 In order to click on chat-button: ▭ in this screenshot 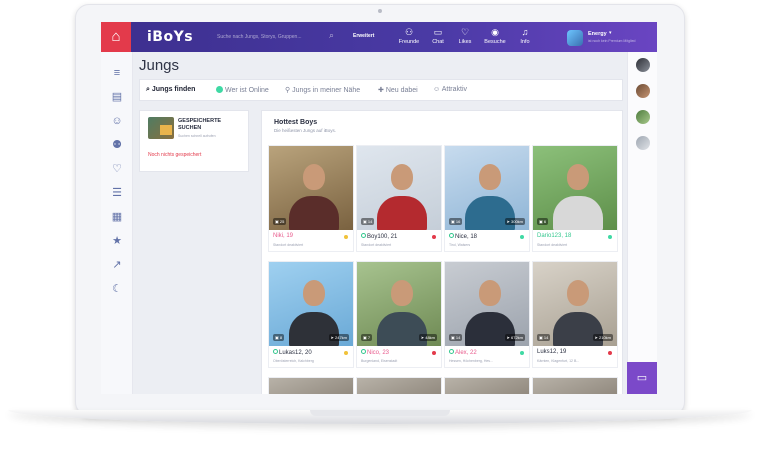, I will do `click(642, 378)`.